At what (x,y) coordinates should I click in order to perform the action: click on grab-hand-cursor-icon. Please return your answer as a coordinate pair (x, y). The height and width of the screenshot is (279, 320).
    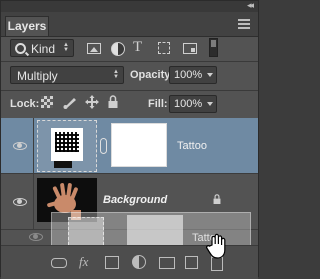
    Looking at the image, I should click on (216, 246).